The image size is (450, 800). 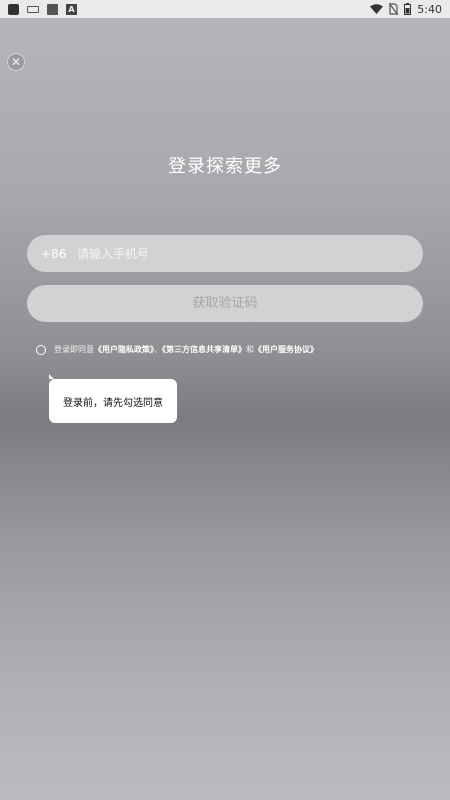 I want to click on close-icon: ✕, so click(x=16, y=62).